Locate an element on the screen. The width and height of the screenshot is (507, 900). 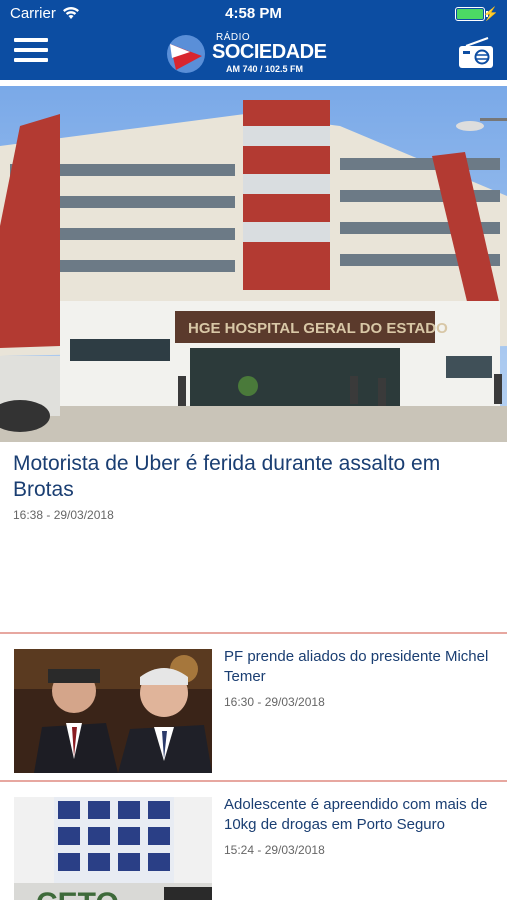
battery-icon is located at coordinates (471, 14).